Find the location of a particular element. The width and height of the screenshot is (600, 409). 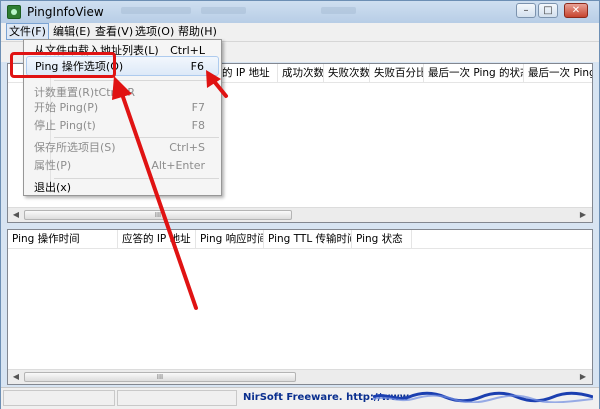

menu-item-exit: 退出(x) is located at coordinates (122, 188).